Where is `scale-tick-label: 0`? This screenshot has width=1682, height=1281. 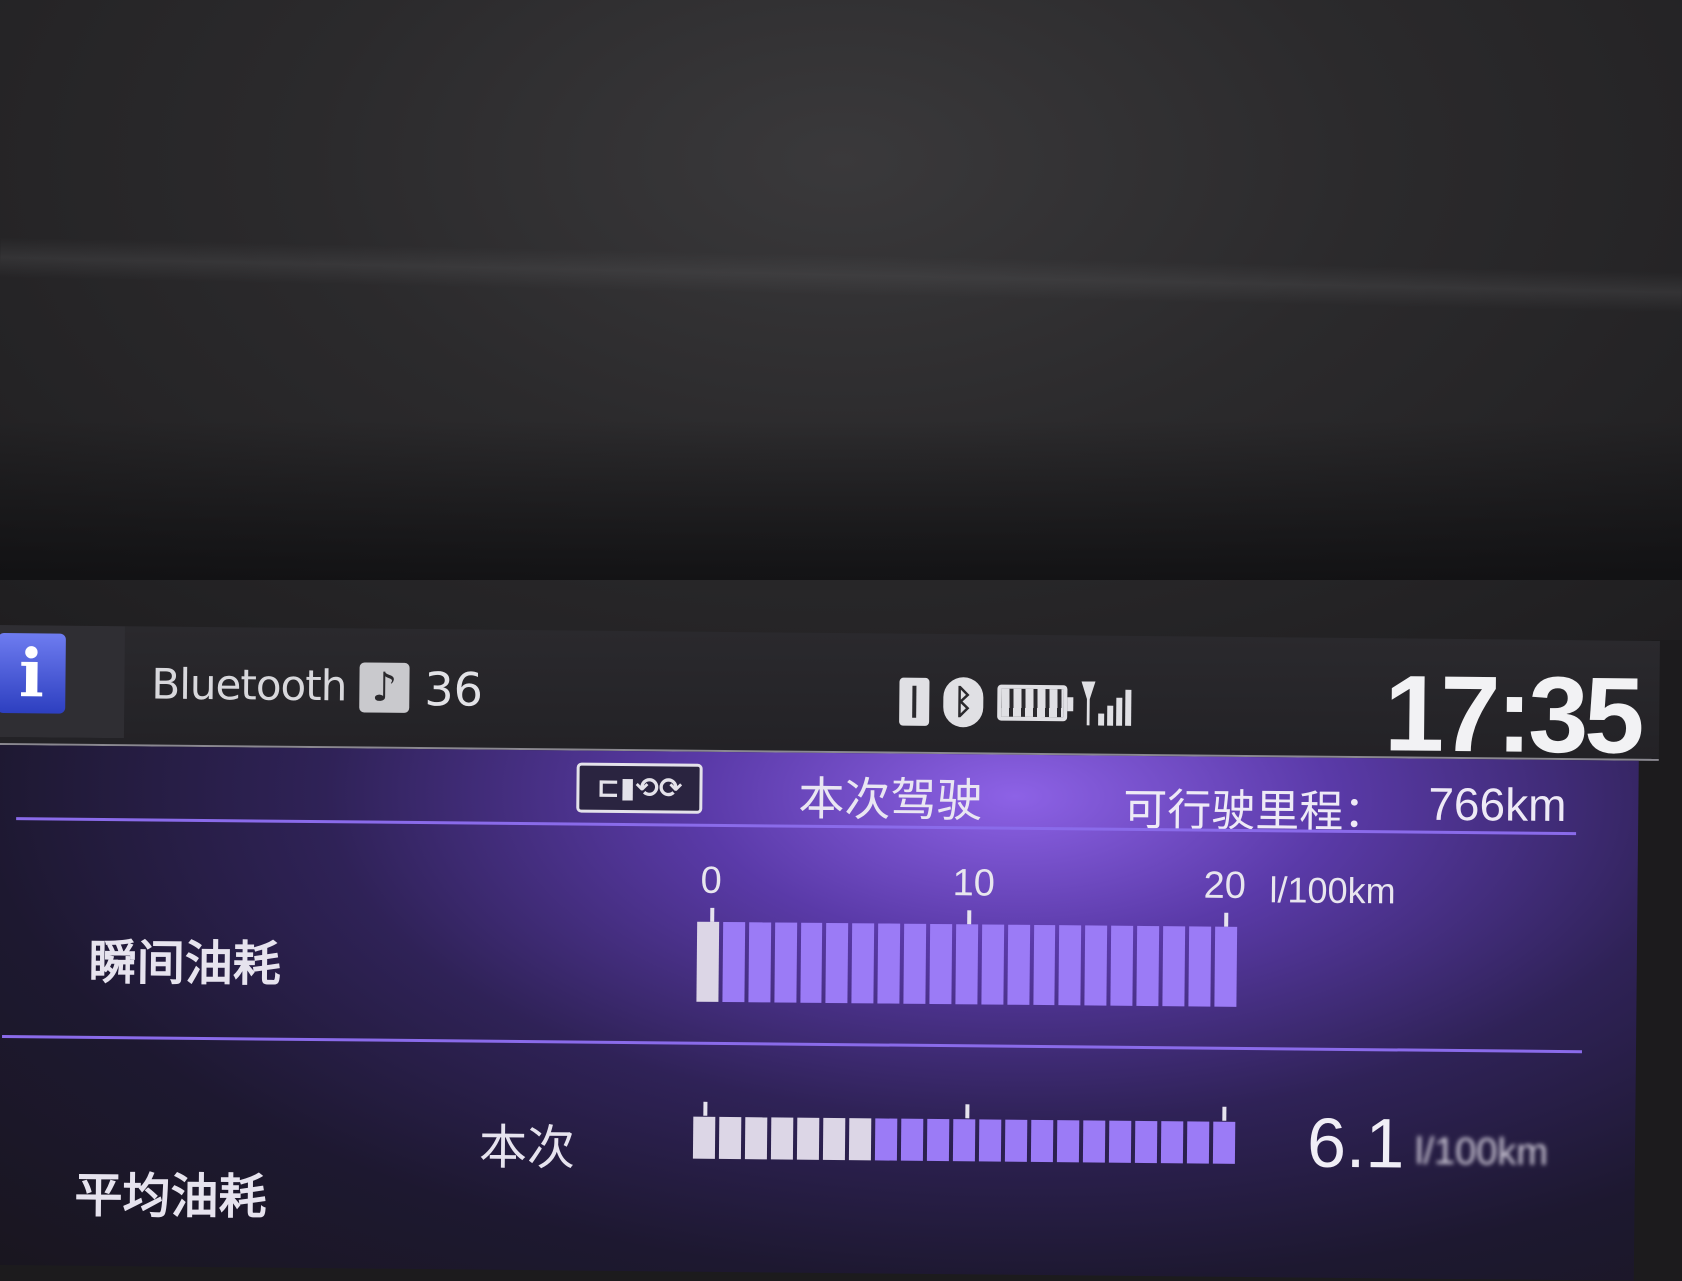
scale-tick-label: 0 is located at coordinates (711, 880).